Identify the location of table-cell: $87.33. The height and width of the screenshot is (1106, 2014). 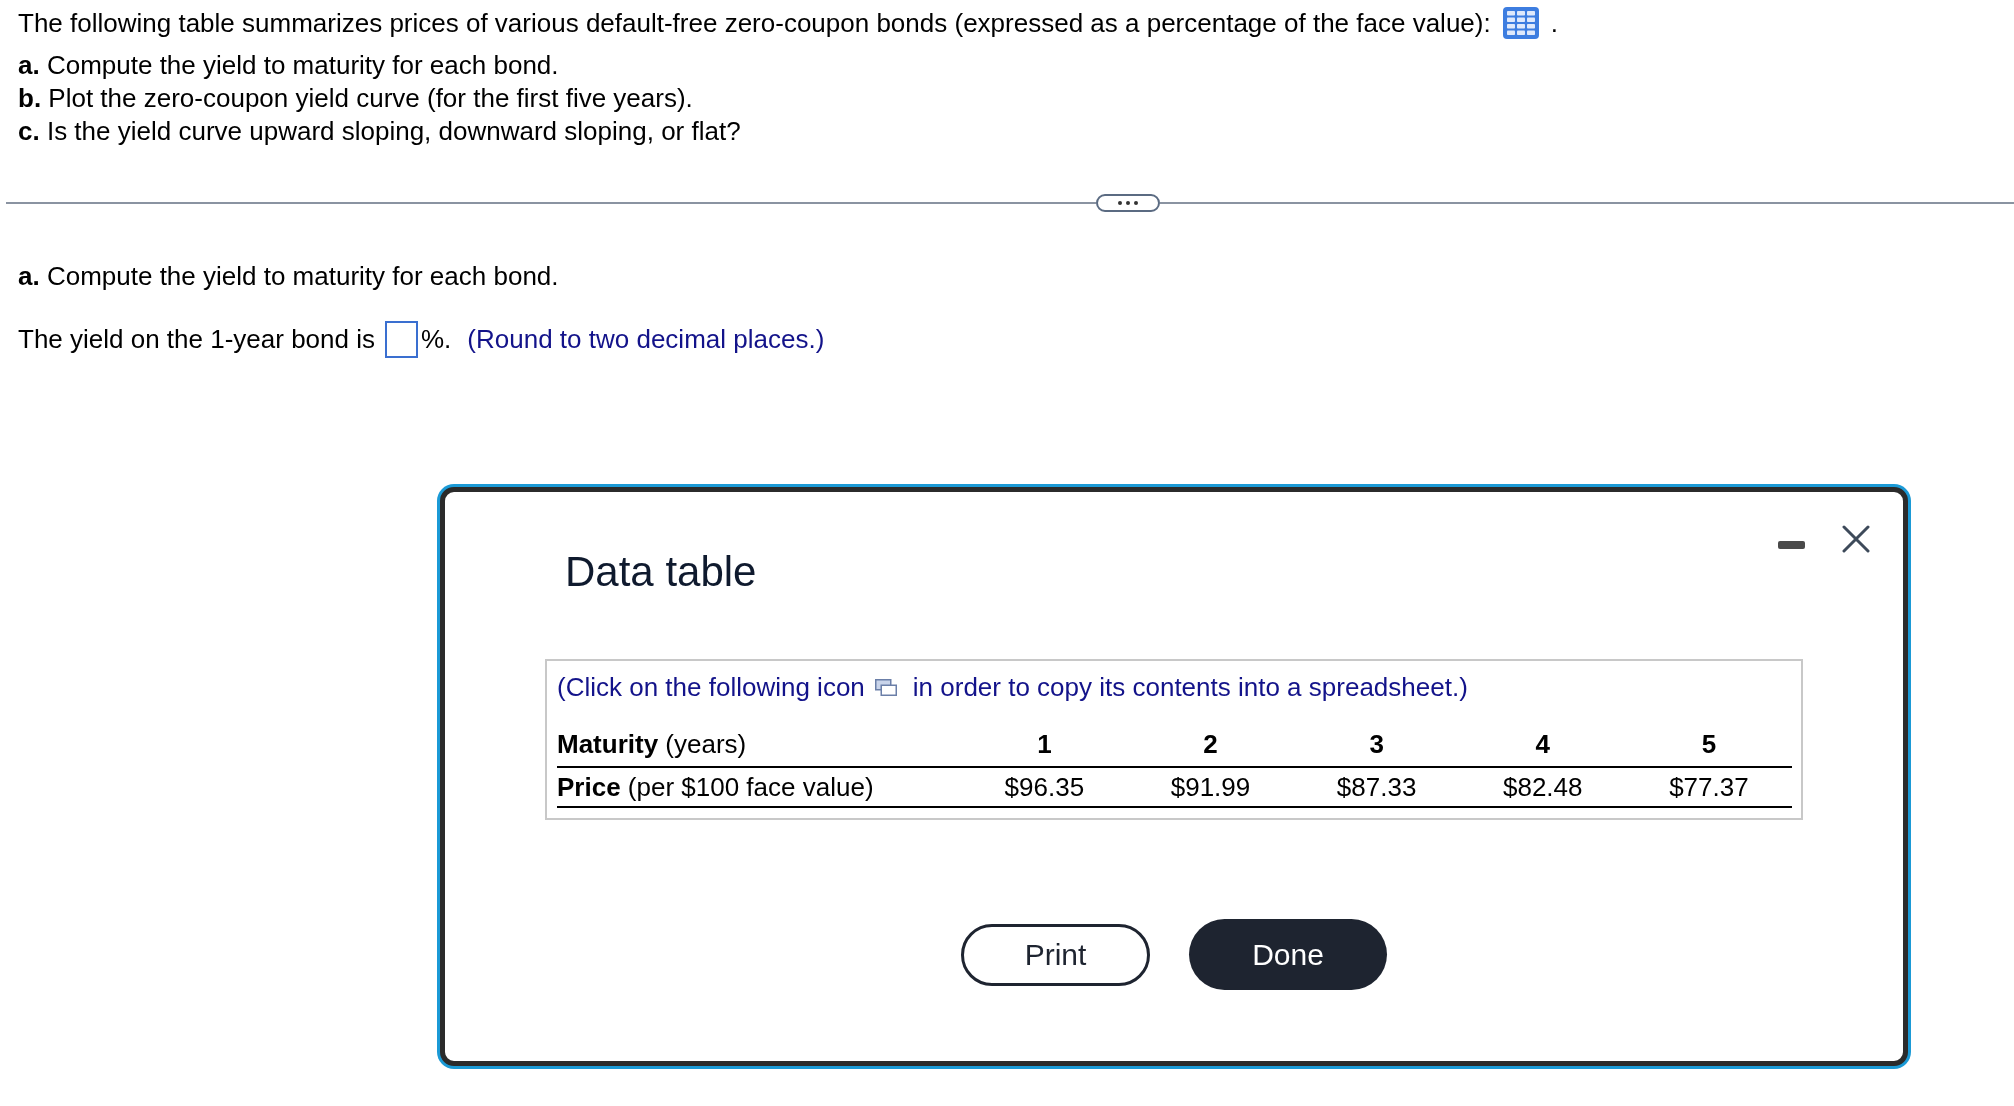
(1376, 787).